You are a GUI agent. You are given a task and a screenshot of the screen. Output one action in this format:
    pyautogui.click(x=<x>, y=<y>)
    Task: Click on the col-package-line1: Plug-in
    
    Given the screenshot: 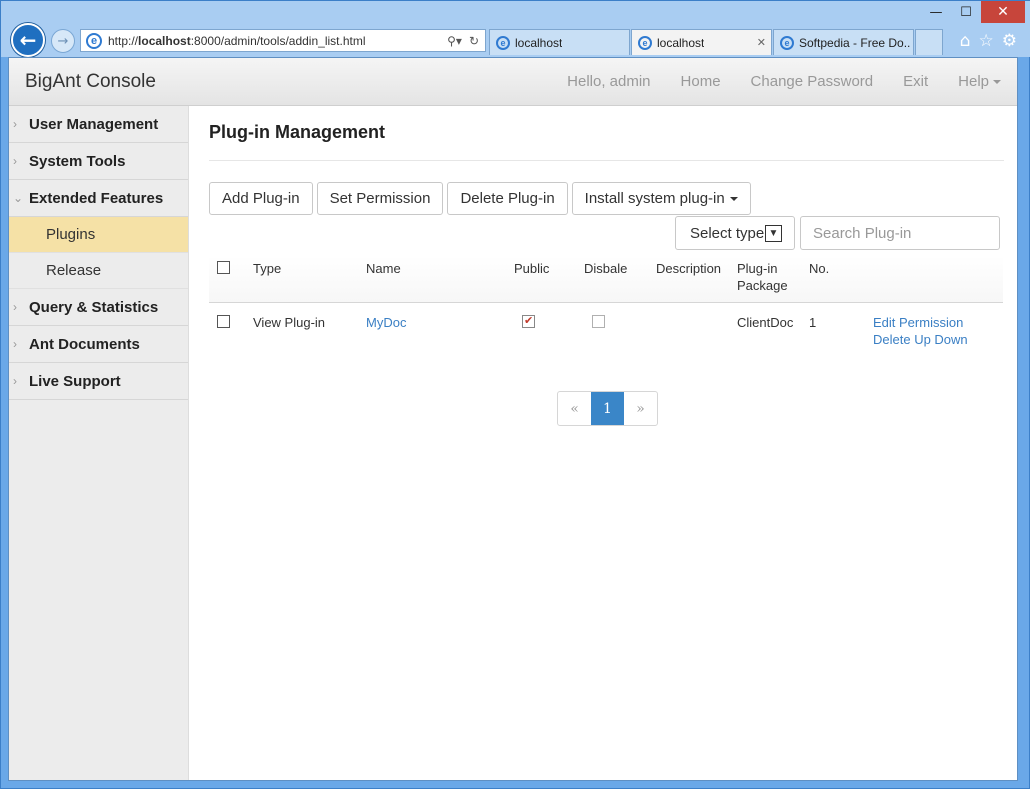 What is the action you would take?
    pyautogui.click(x=757, y=268)
    